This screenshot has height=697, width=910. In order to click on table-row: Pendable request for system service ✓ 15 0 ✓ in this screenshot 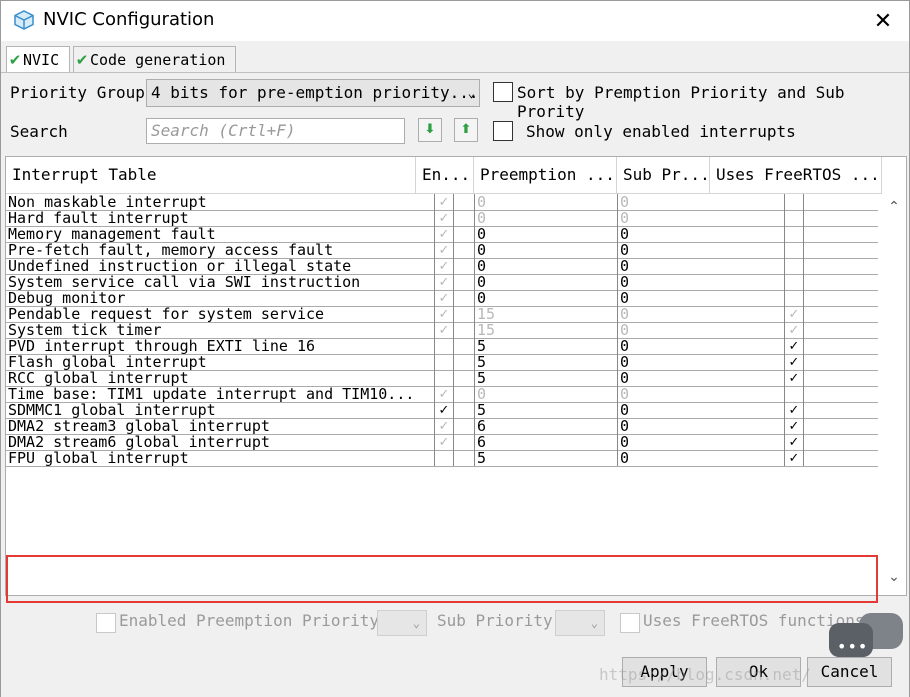, I will do `click(442, 314)`.